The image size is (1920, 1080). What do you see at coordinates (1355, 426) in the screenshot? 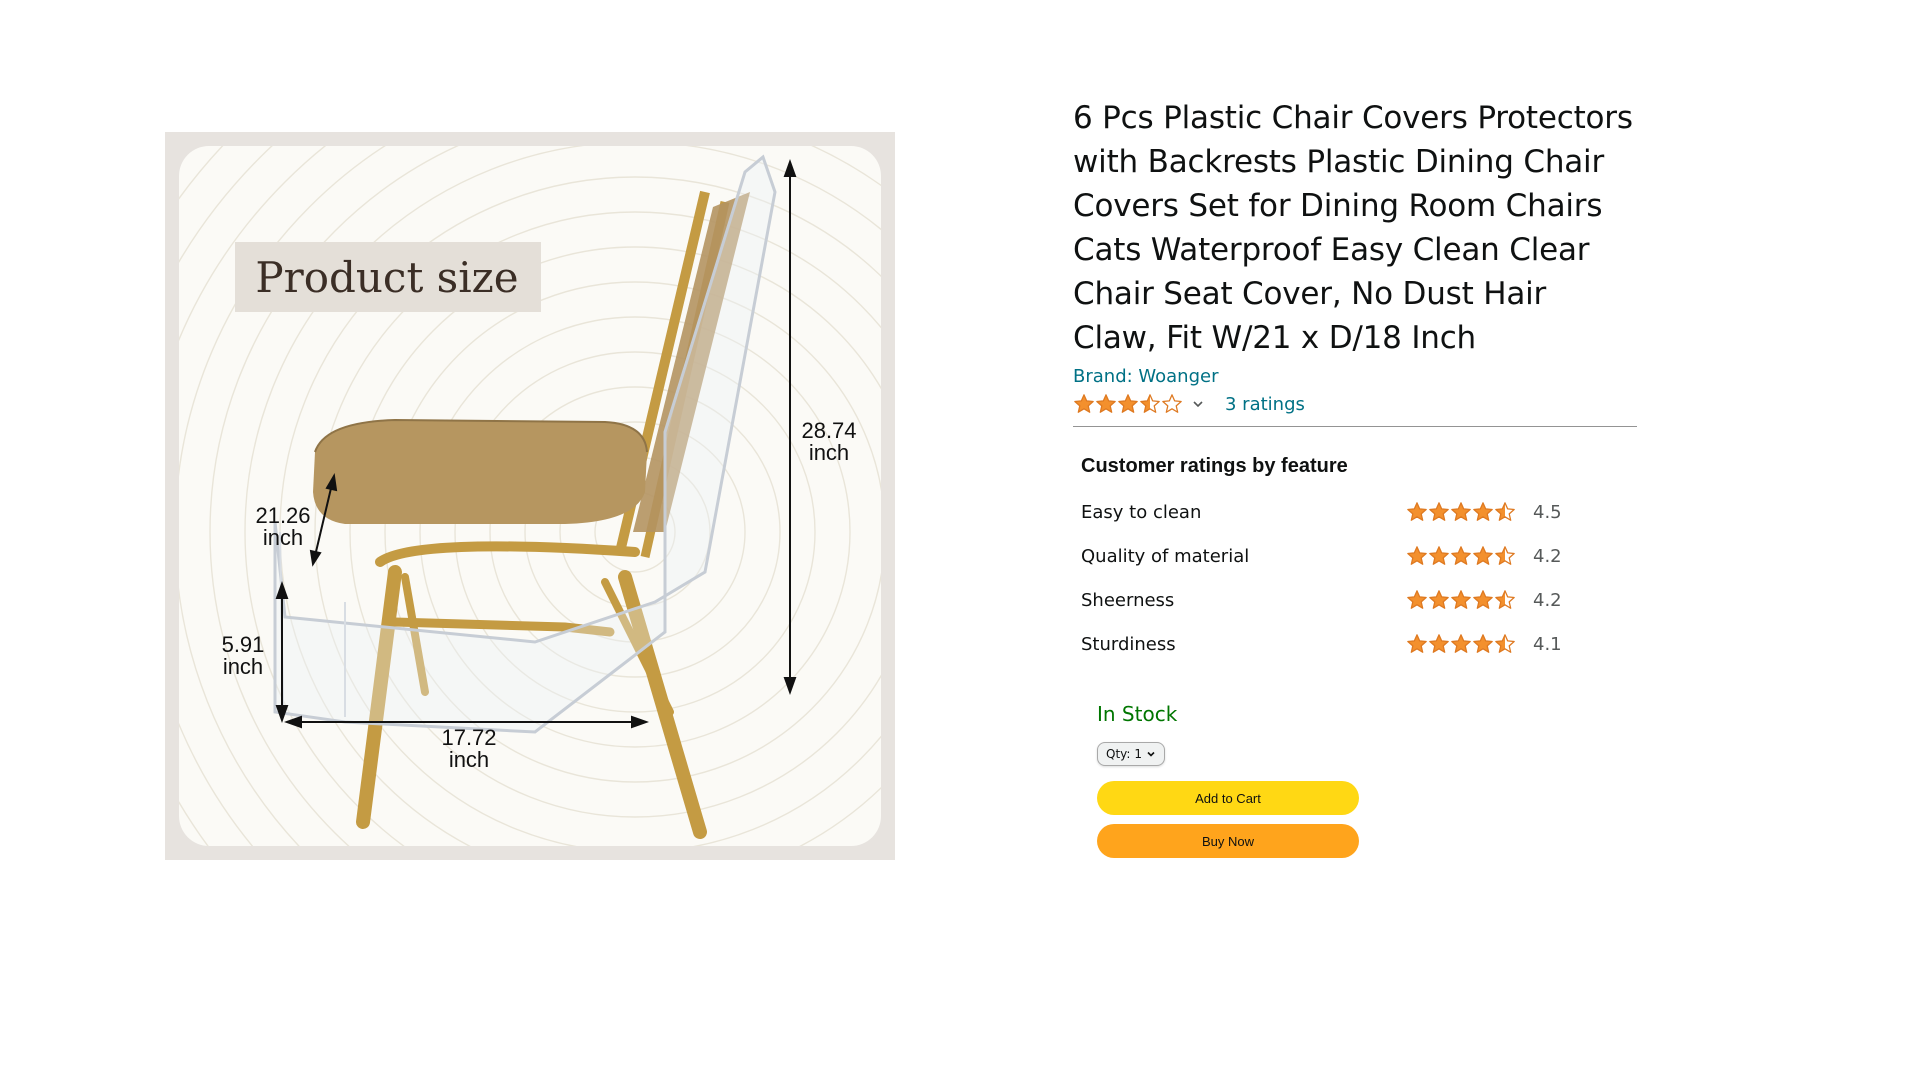
I see `divider` at bounding box center [1355, 426].